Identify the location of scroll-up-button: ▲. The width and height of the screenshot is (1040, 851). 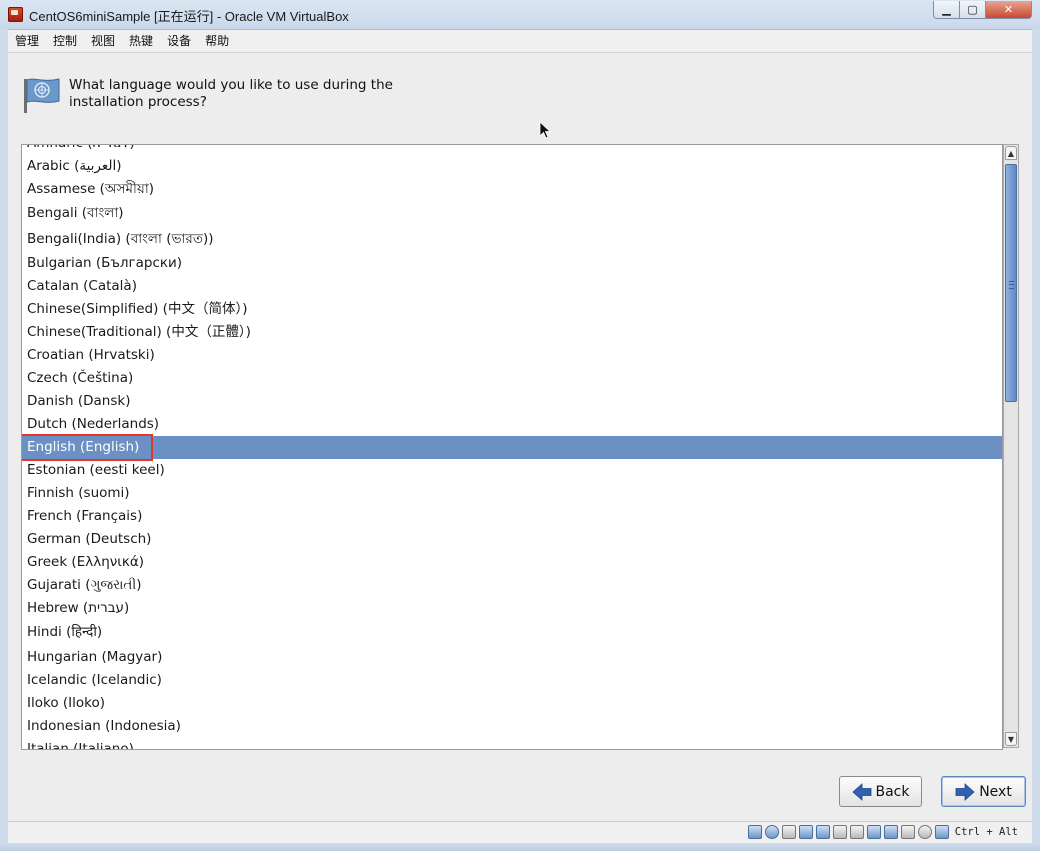
(1011, 153).